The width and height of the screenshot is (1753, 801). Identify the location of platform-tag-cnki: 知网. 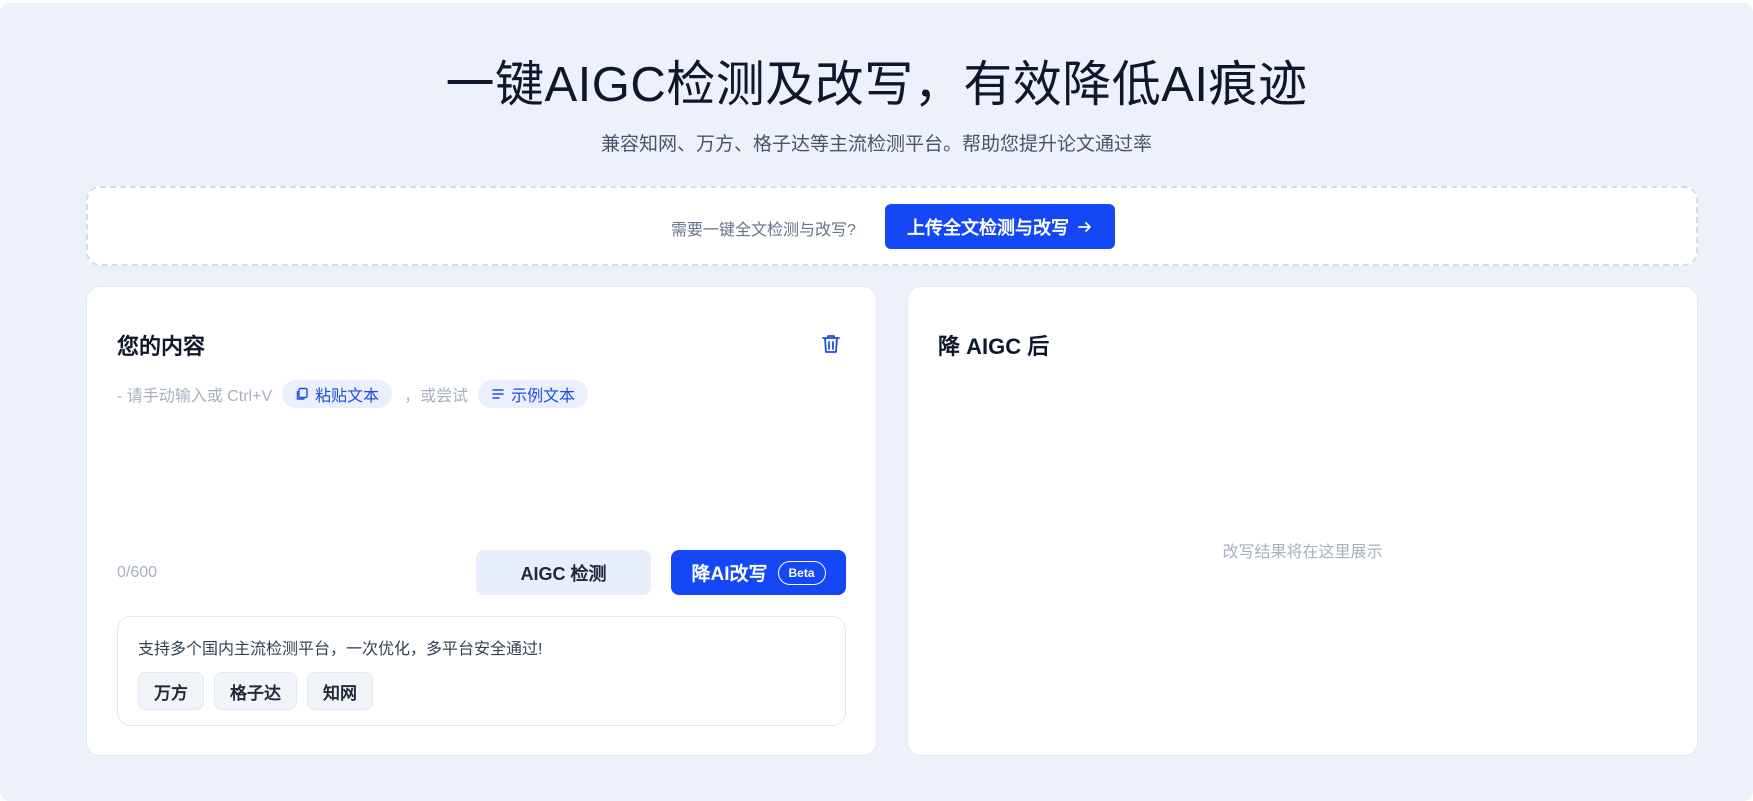
(340, 691).